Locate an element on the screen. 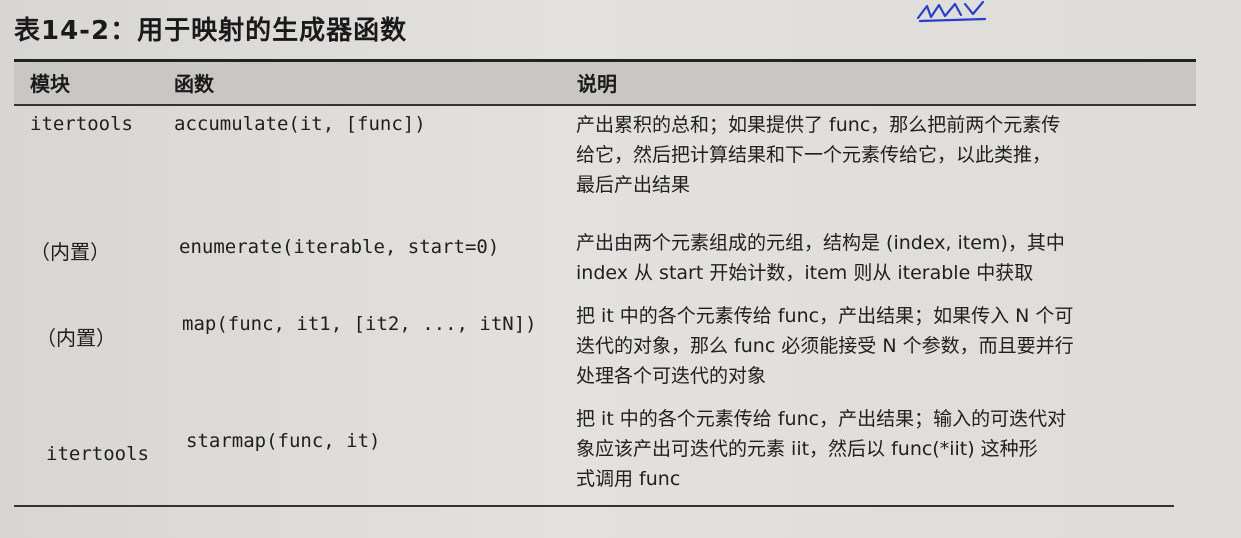 The image size is (1241, 538). row-1-function: accumulate(it, [func]) is located at coordinates (300, 124).